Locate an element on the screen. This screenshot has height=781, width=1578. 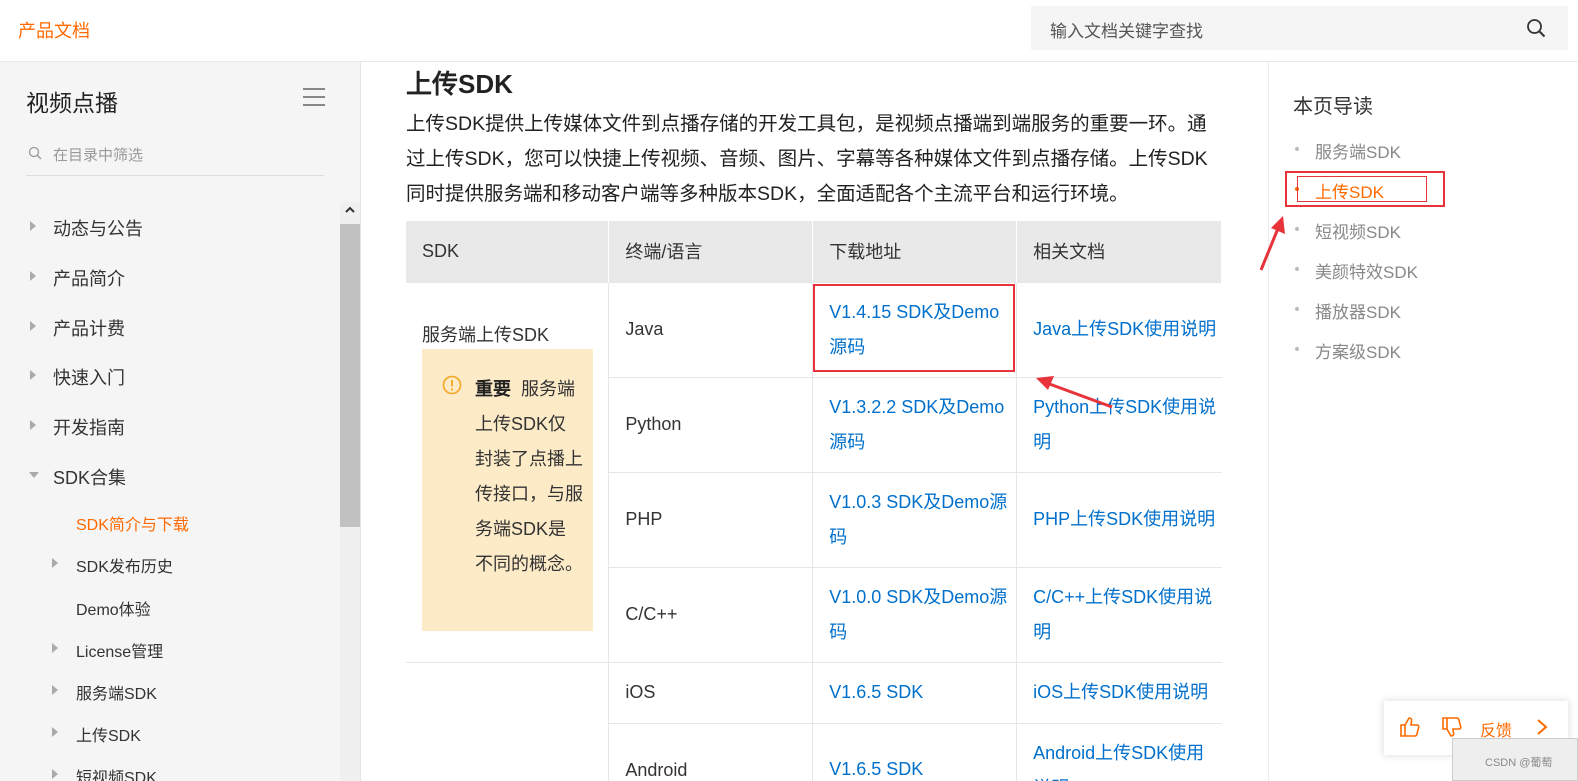
toc-item-label: 短视频SDK is located at coordinates (1358, 232).